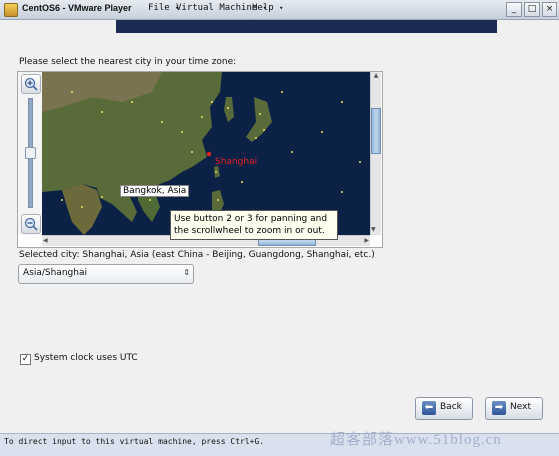 The height and width of the screenshot is (456, 559). What do you see at coordinates (532, 9) in the screenshot?
I see `maximize-button: □` at bounding box center [532, 9].